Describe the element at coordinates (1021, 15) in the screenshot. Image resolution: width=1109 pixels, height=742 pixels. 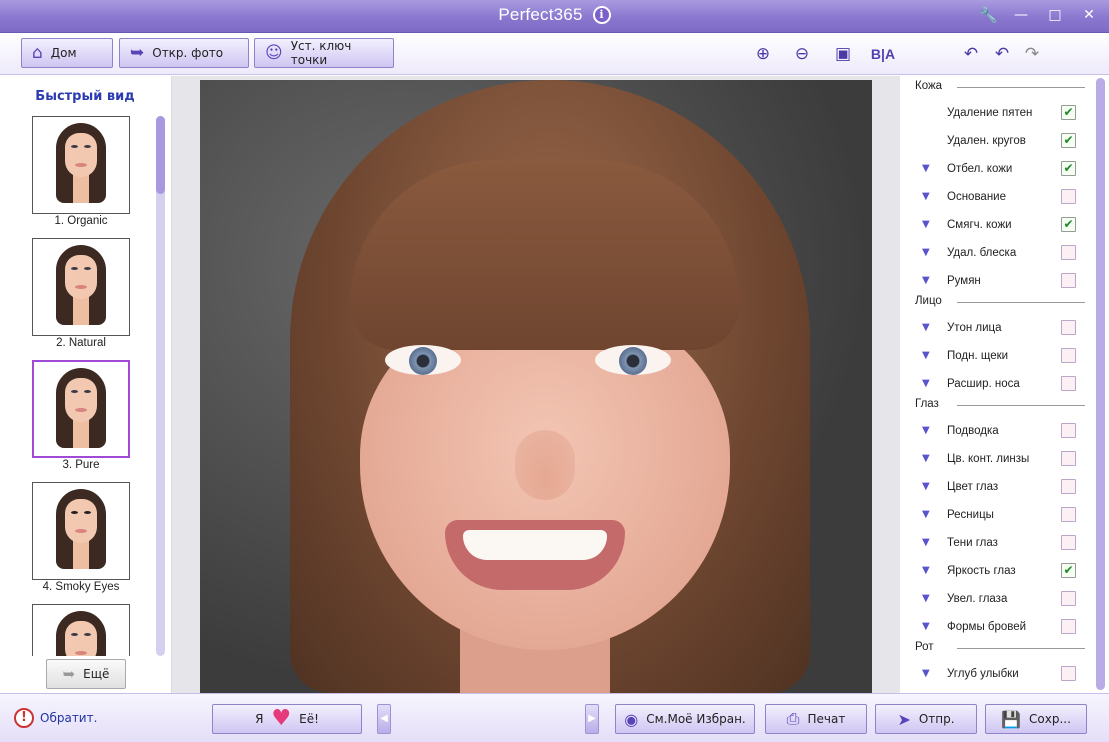
I see `minimize-icon: —` at that location.